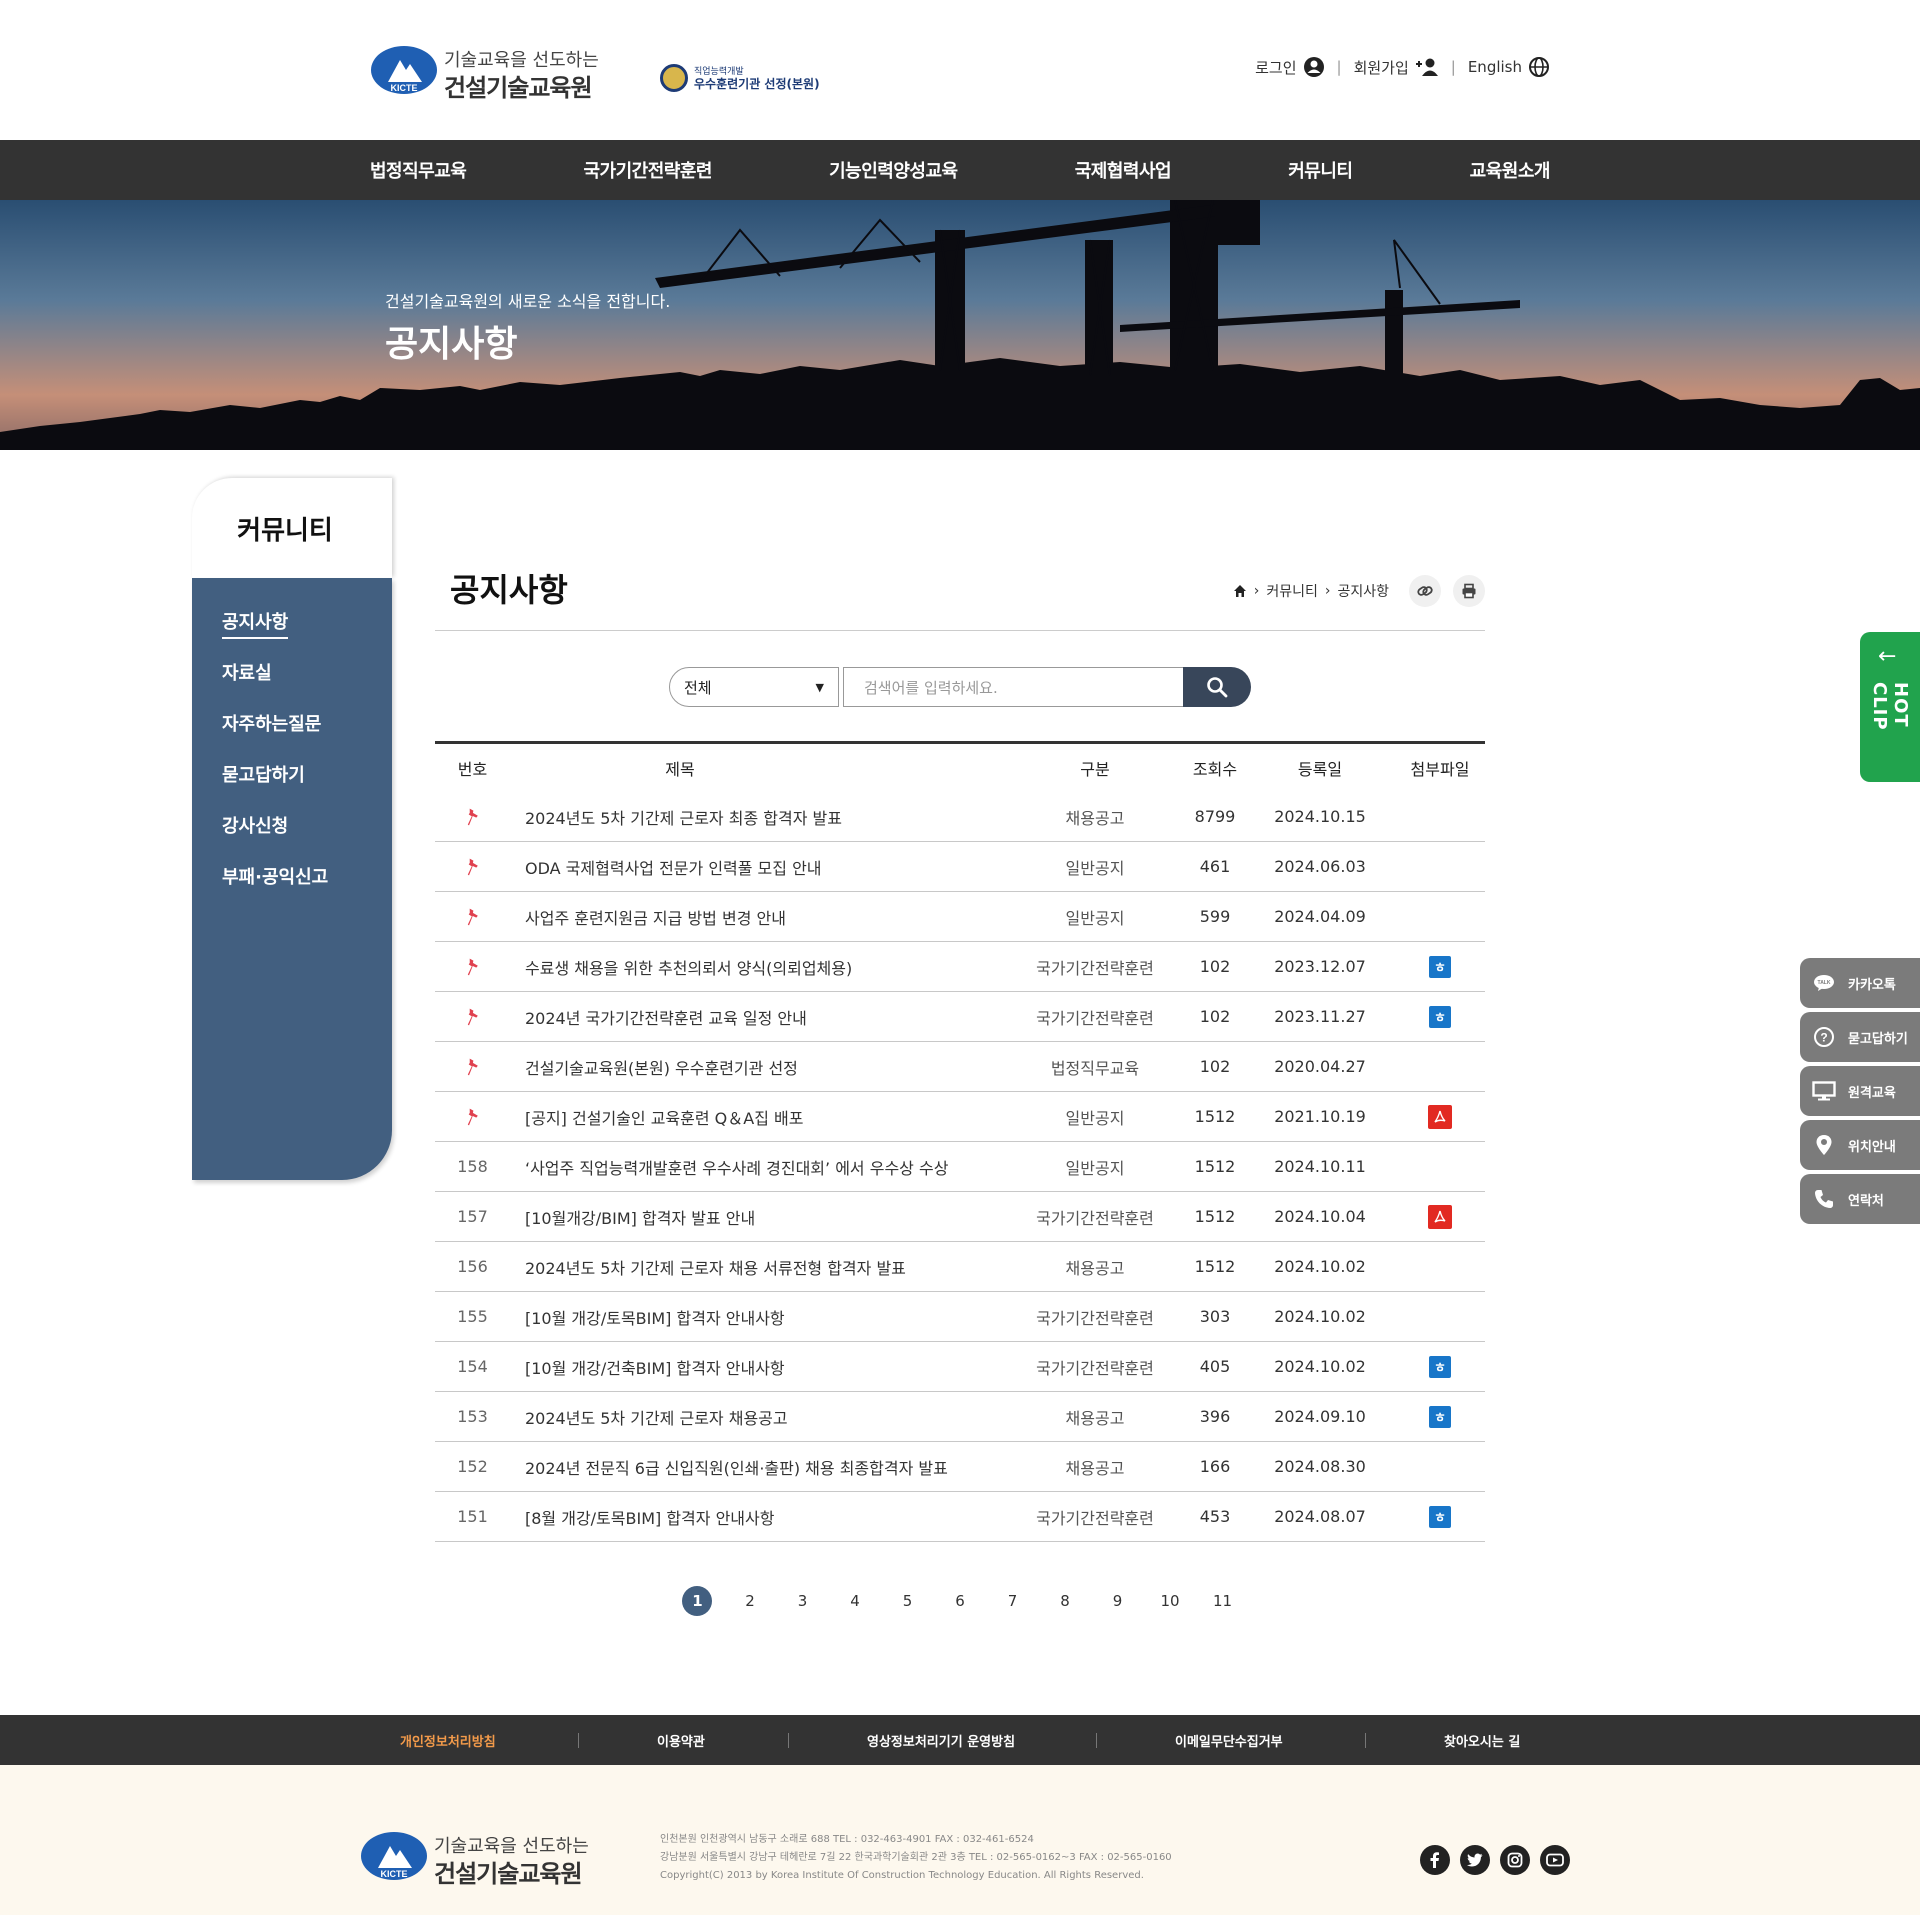 This screenshot has height=1915, width=1920. I want to click on row-views: 303, so click(1215, 1316).